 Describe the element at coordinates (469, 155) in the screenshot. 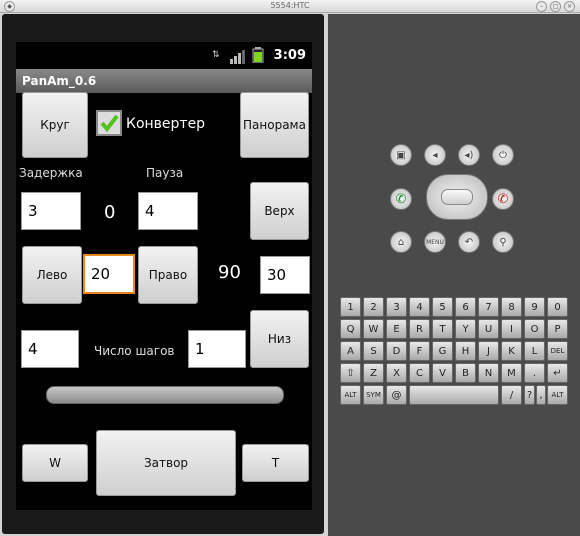

I see `volume-up-icon: ◂)` at that location.